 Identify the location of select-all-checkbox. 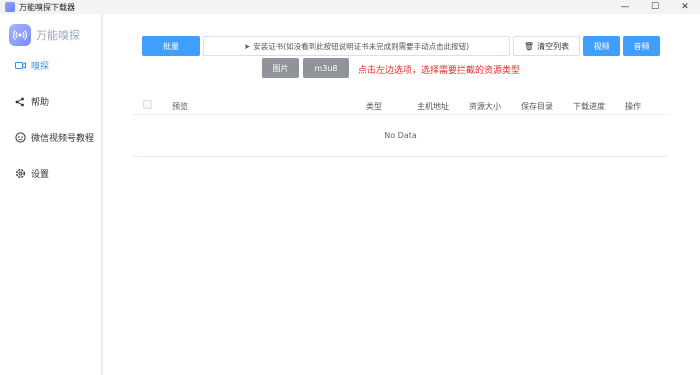
(147, 104).